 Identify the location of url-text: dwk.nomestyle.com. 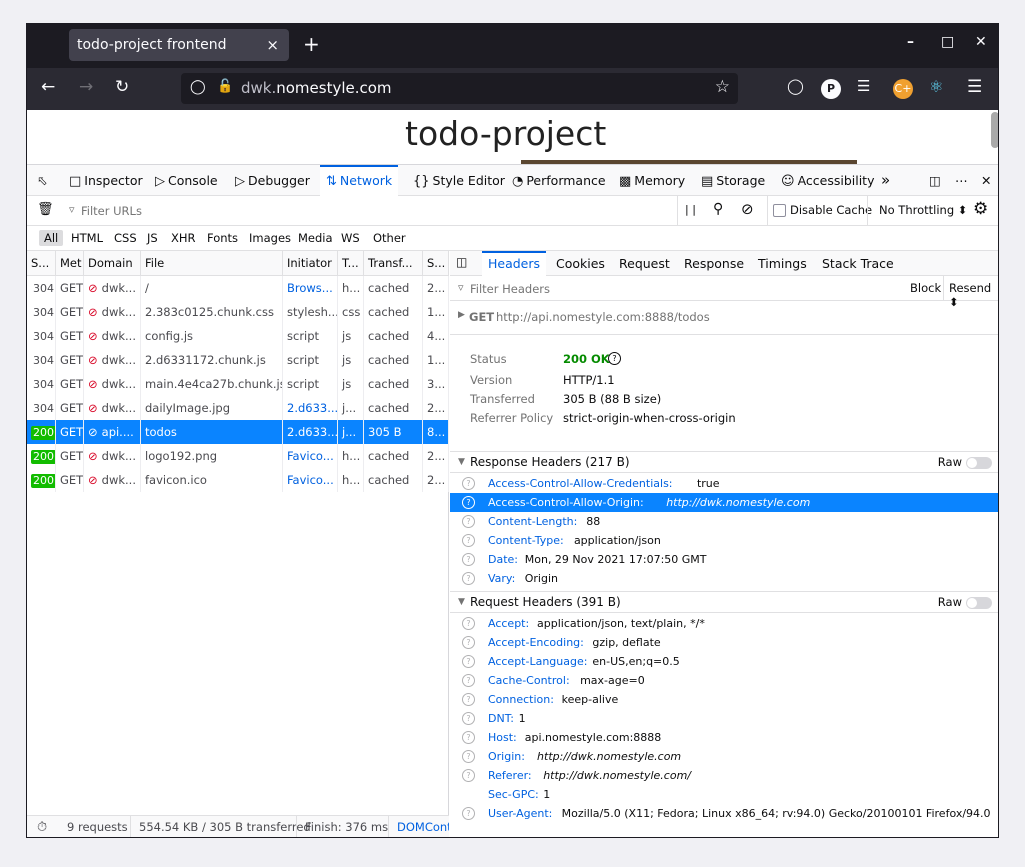
(316, 88).